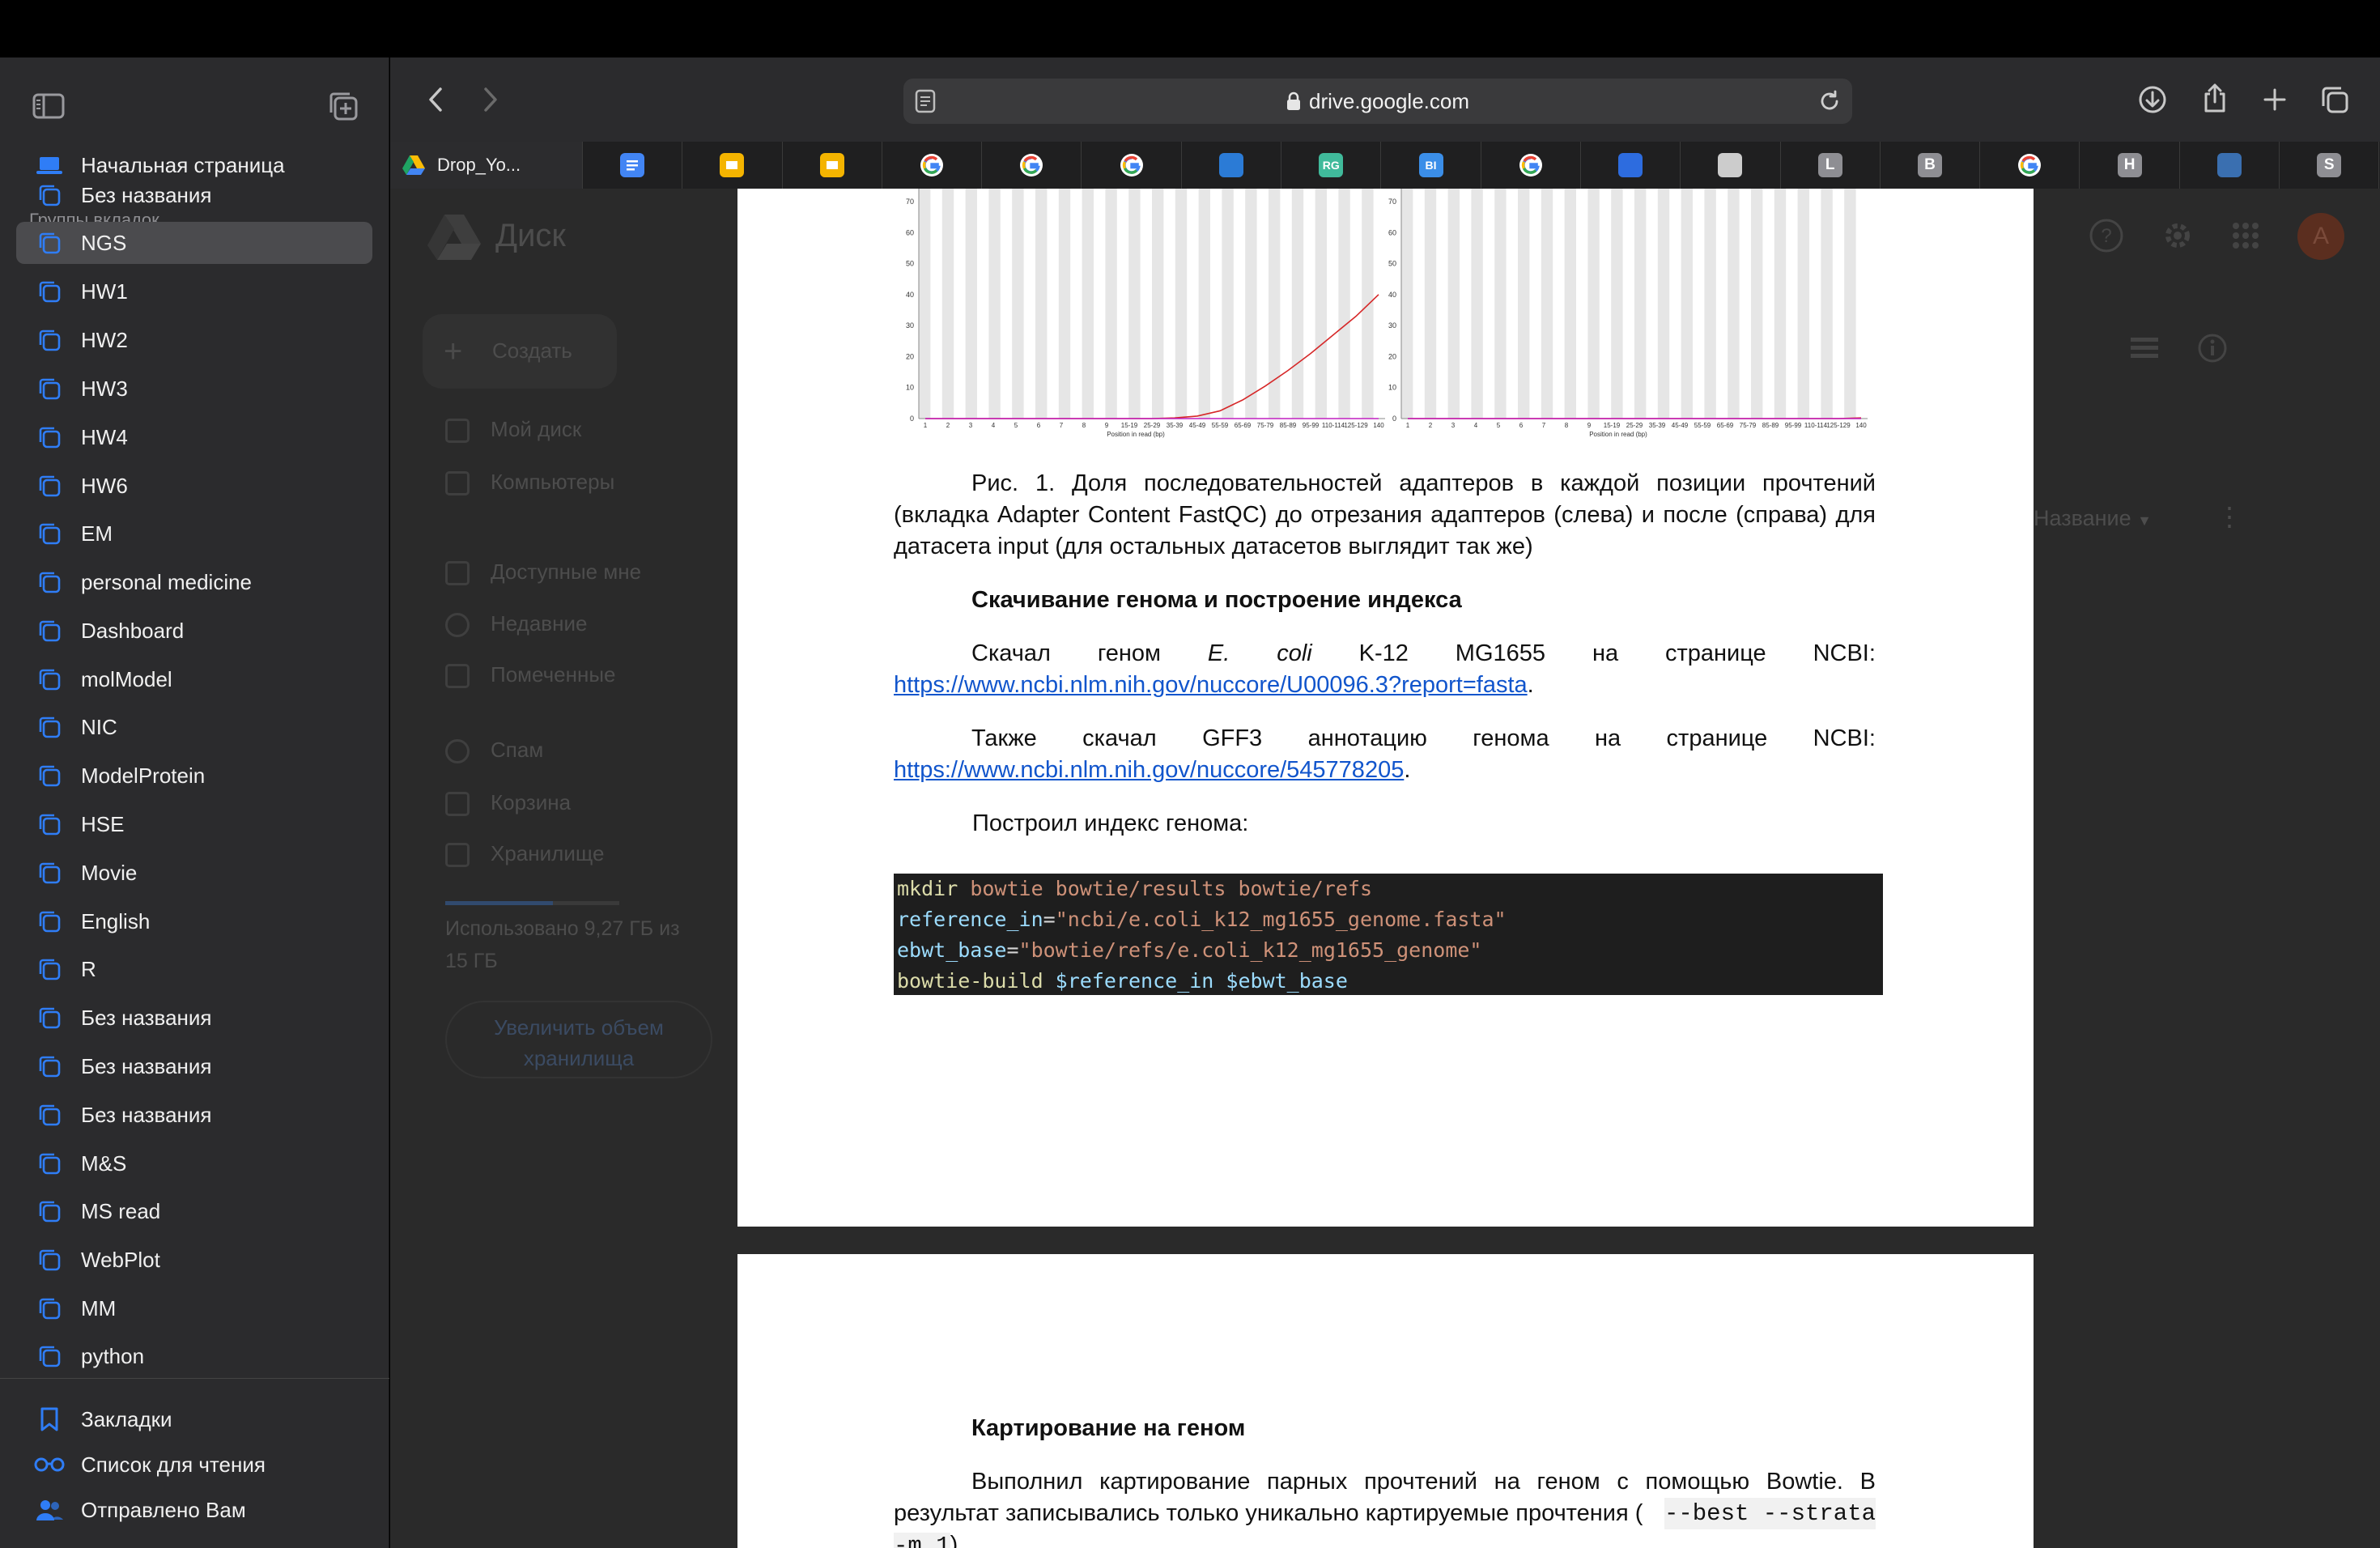 The width and height of the screenshot is (2380, 1548). Describe the element at coordinates (194, 1419) in the screenshot. I see `sidebar-bookmarks: Закладки` at that location.